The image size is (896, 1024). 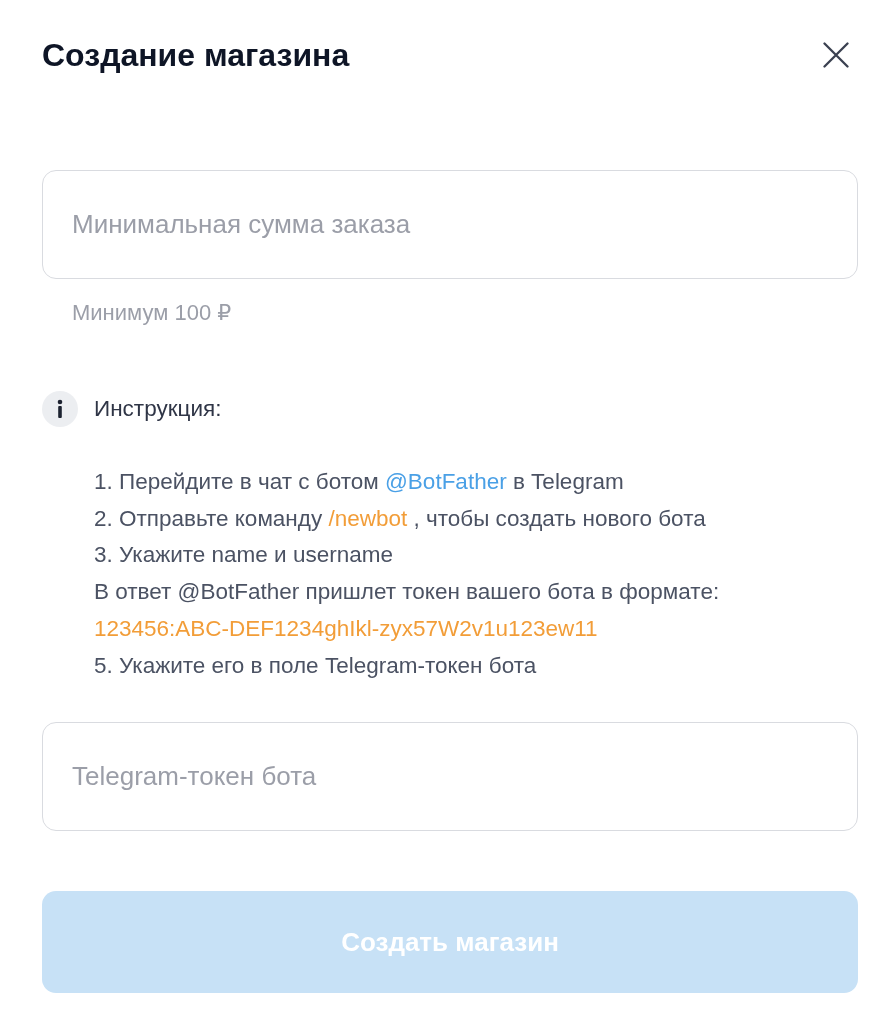 I want to click on min-order-input: Минимальная сумма заказа, so click(x=450, y=224).